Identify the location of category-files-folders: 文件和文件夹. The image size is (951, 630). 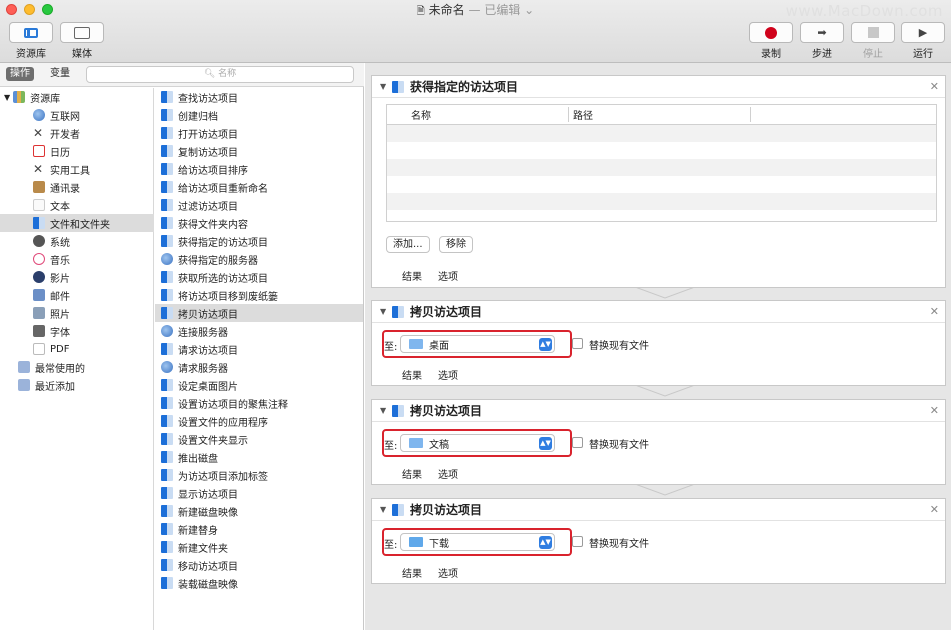
(77, 223).